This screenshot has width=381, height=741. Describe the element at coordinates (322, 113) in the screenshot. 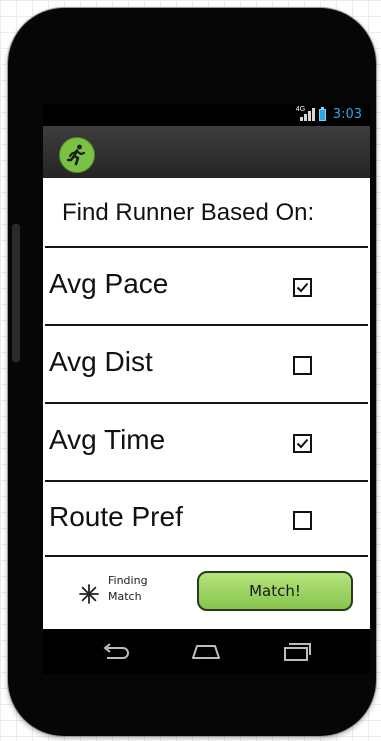

I see `battery-icon` at that location.